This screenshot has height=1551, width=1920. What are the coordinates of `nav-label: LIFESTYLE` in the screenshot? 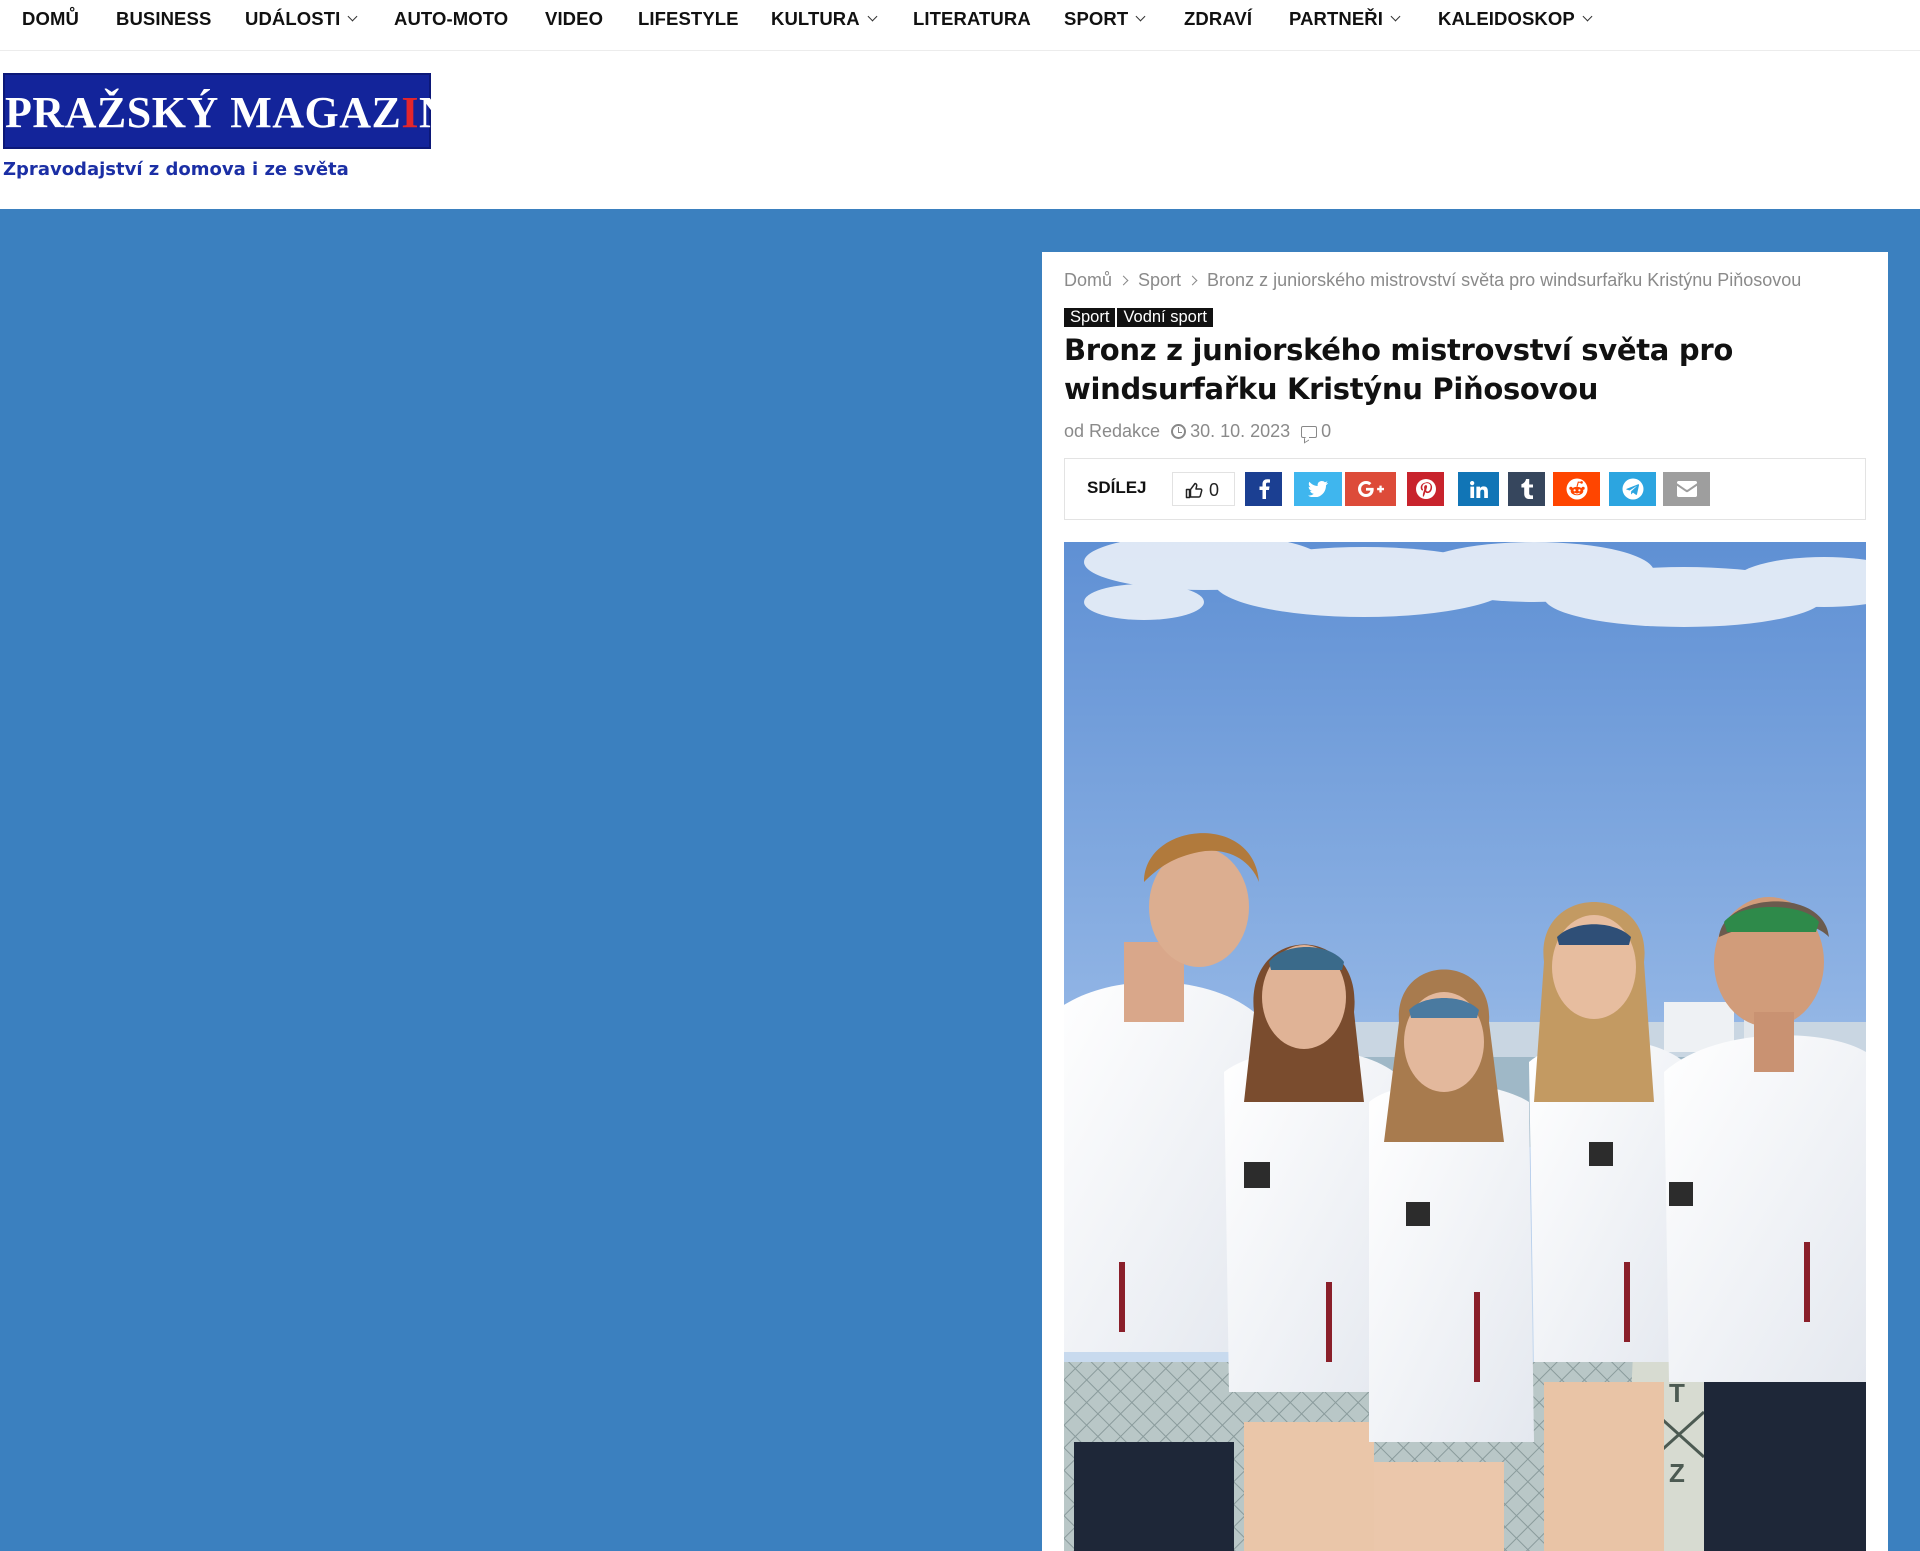 It's located at (688, 18).